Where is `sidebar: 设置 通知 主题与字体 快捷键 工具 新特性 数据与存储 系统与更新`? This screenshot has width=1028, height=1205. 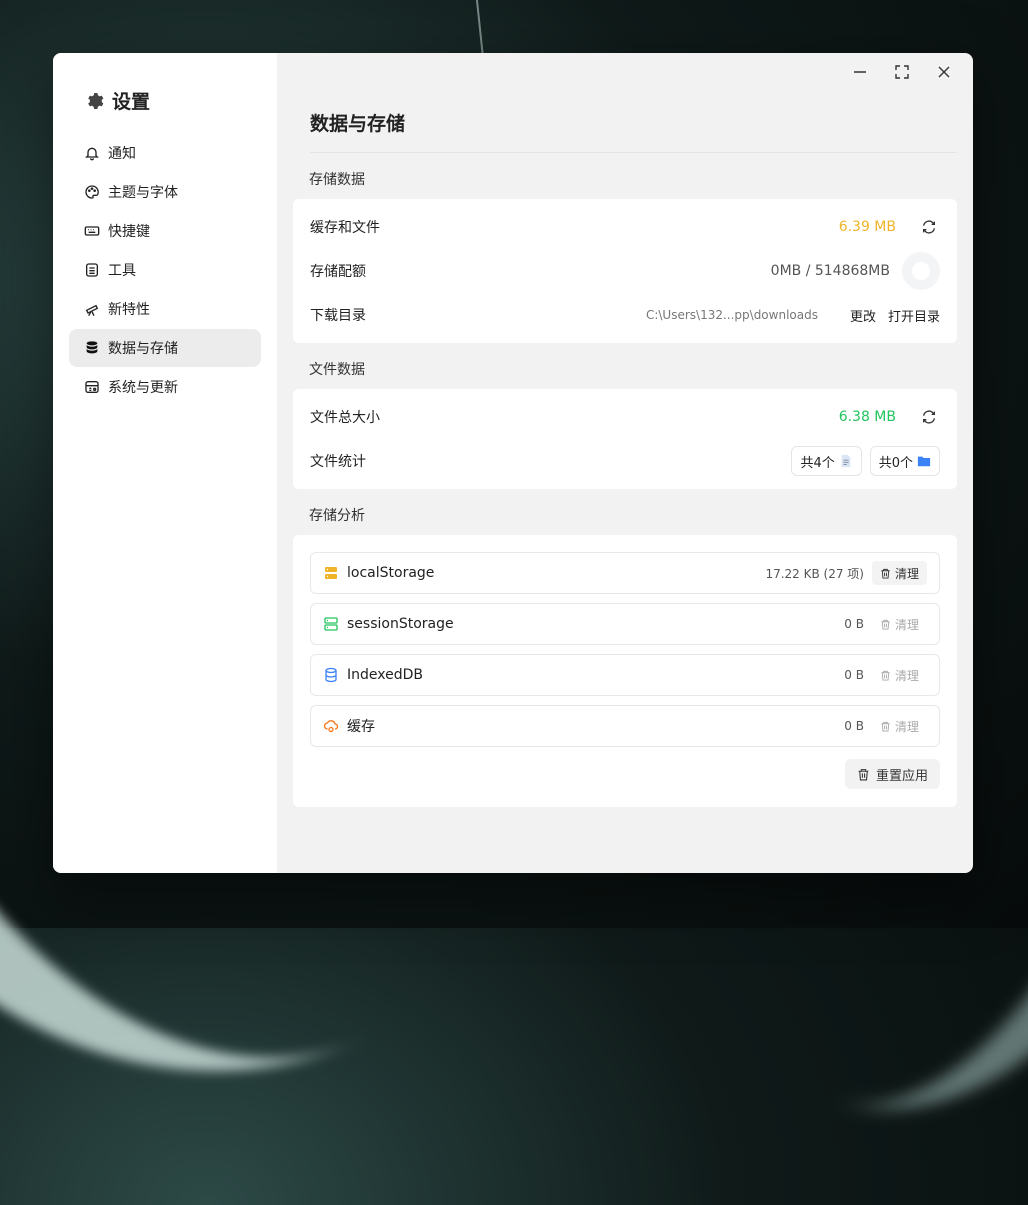 sidebar: 设置 通知 主题与字体 快捷键 工具 新特性 数据与存储 系统与更新 is located at coordinates (165, 463).